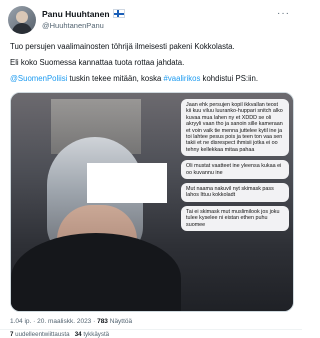 This screenshot has width=320, height=338. I want to click on mention-link: @SuomenPoliisi, so click(38, 78).